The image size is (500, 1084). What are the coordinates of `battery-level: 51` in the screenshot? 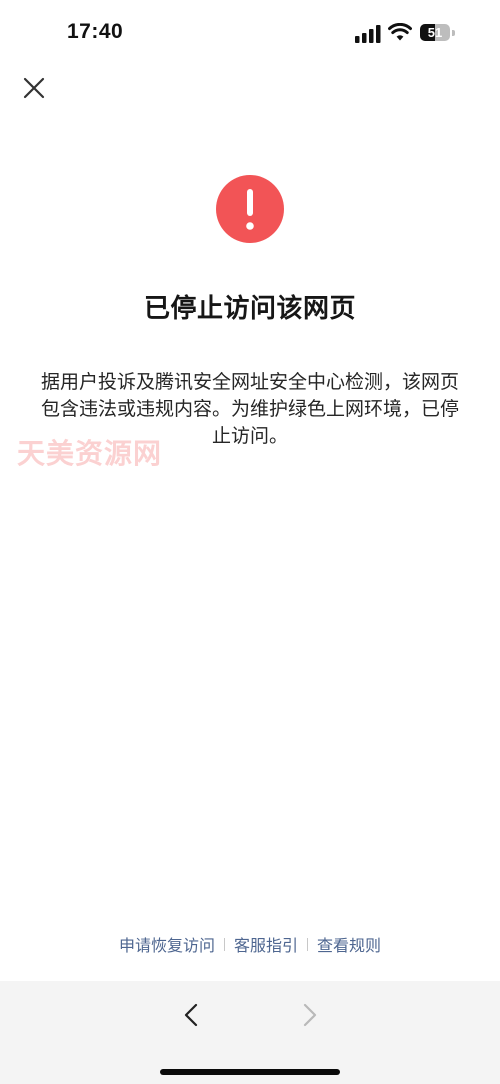 It's located at (435, 32).